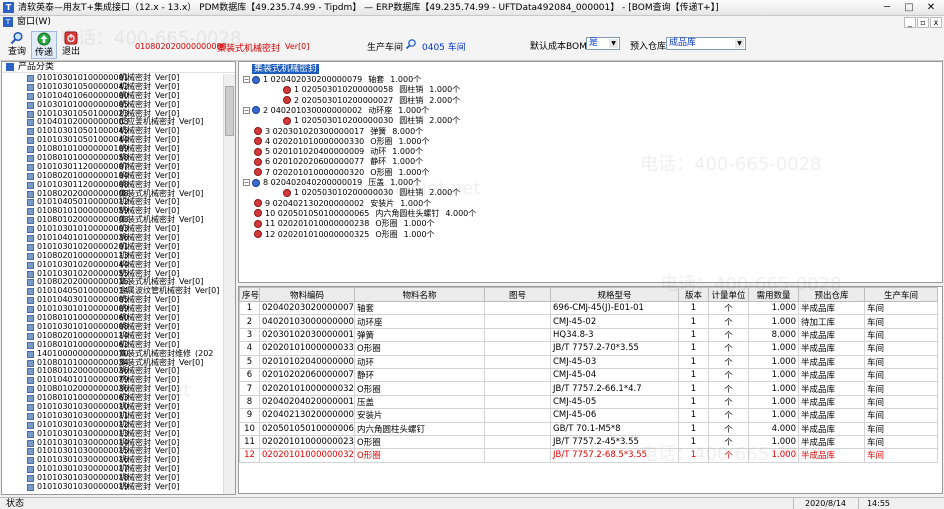 This screenshot has width=944, height=509. What do you see at coordinates (419, 428) in the screenshot?
I see `table-cell: 内六角圆柱头螺钉` at bounding box center [419, 428].